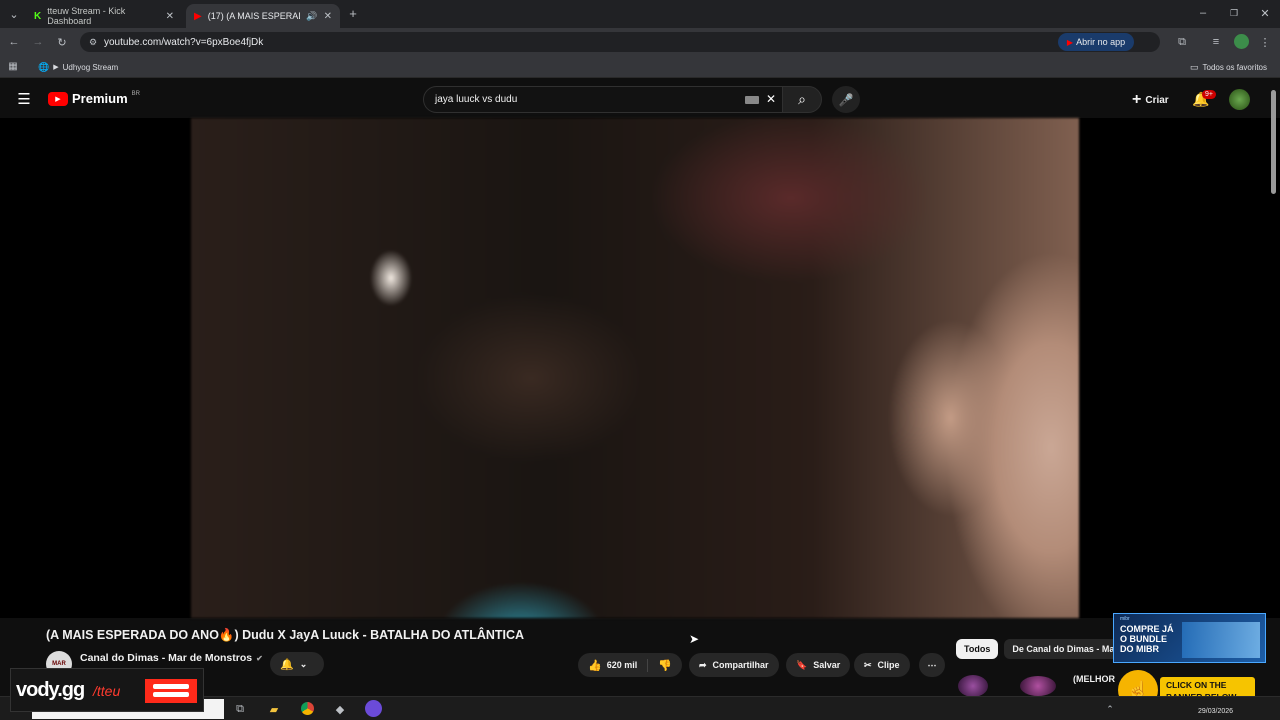  I want to click on share-button: ➦ Compartilhar, so click(734, 665).